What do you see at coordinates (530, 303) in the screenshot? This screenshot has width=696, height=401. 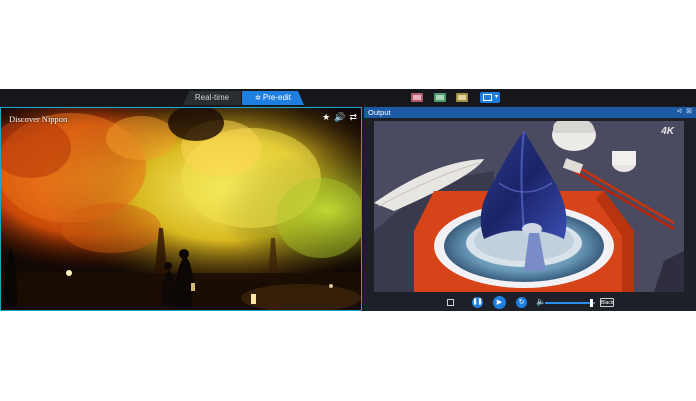 I see `playback-controls: ❚❚ ▶ ↻ 🔈 Black` at bounding box center [530, 303].